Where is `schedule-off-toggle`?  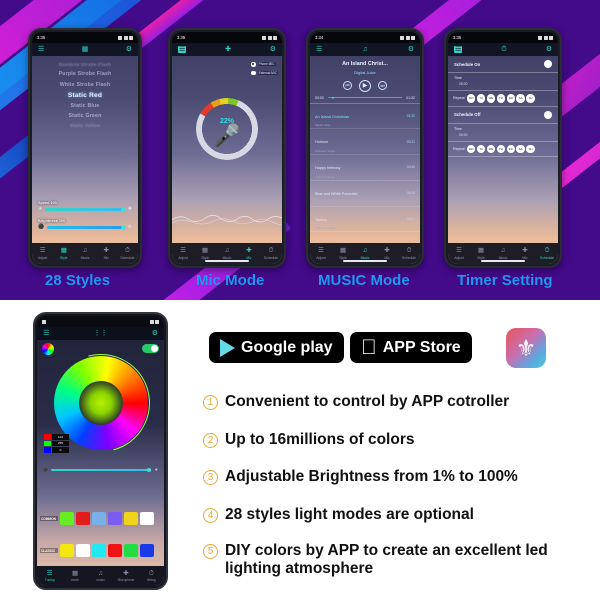 schedule-off-toggle is located at coordinates (548, 114).